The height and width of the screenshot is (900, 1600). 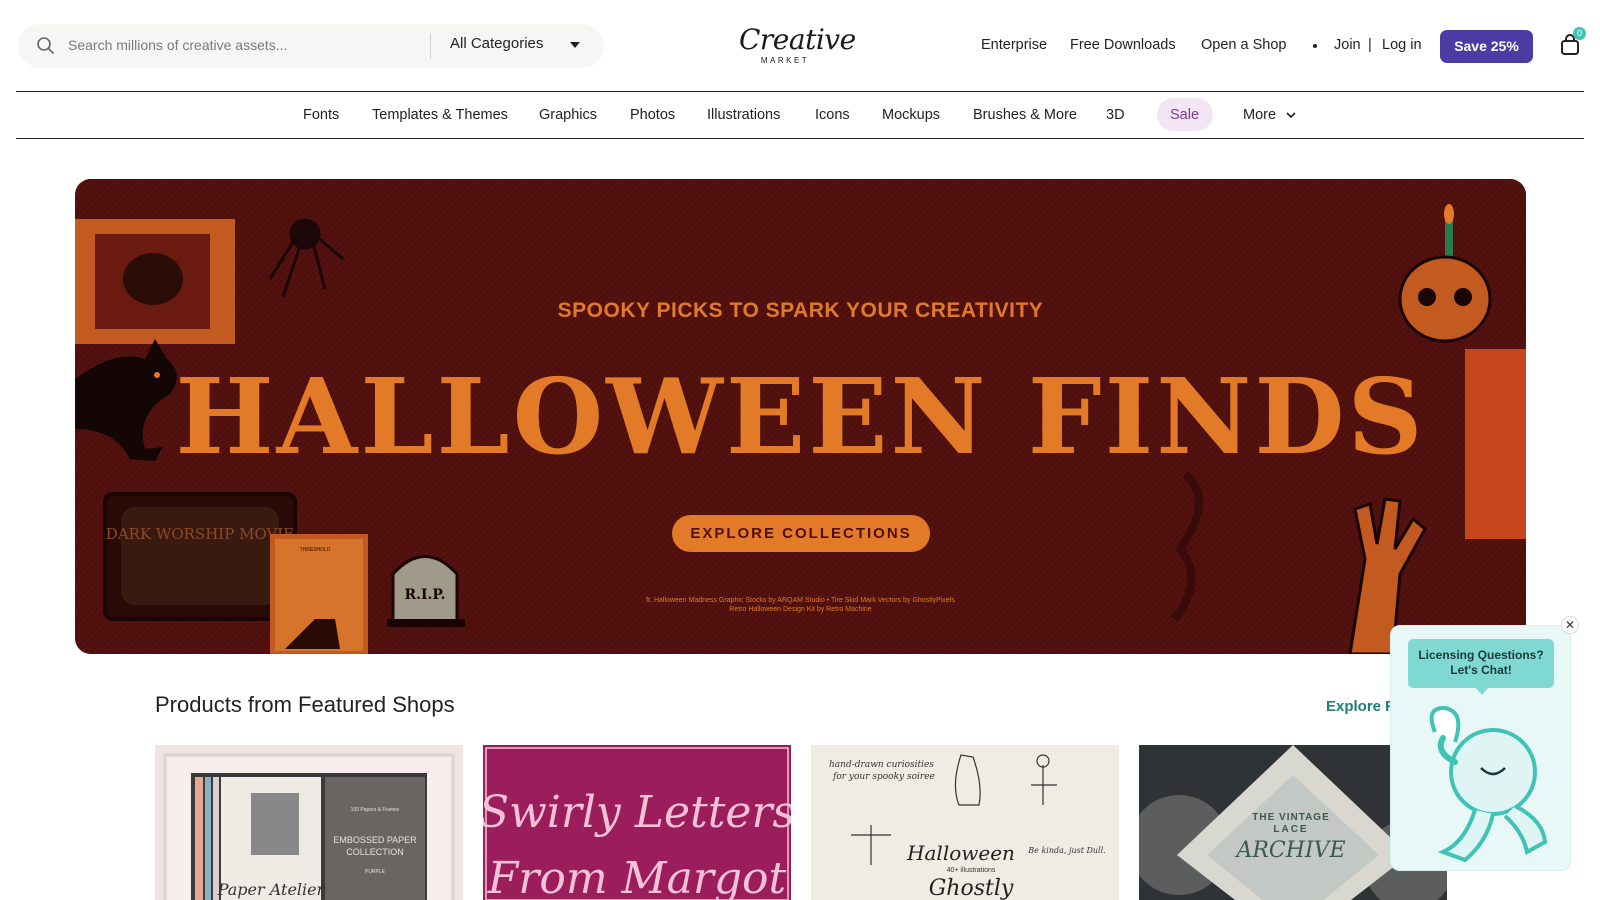 What do you see at coordinates (315, 550) in the screenshot?
I see `book-title: THRESHOLD` at bounding box center [315, 550].